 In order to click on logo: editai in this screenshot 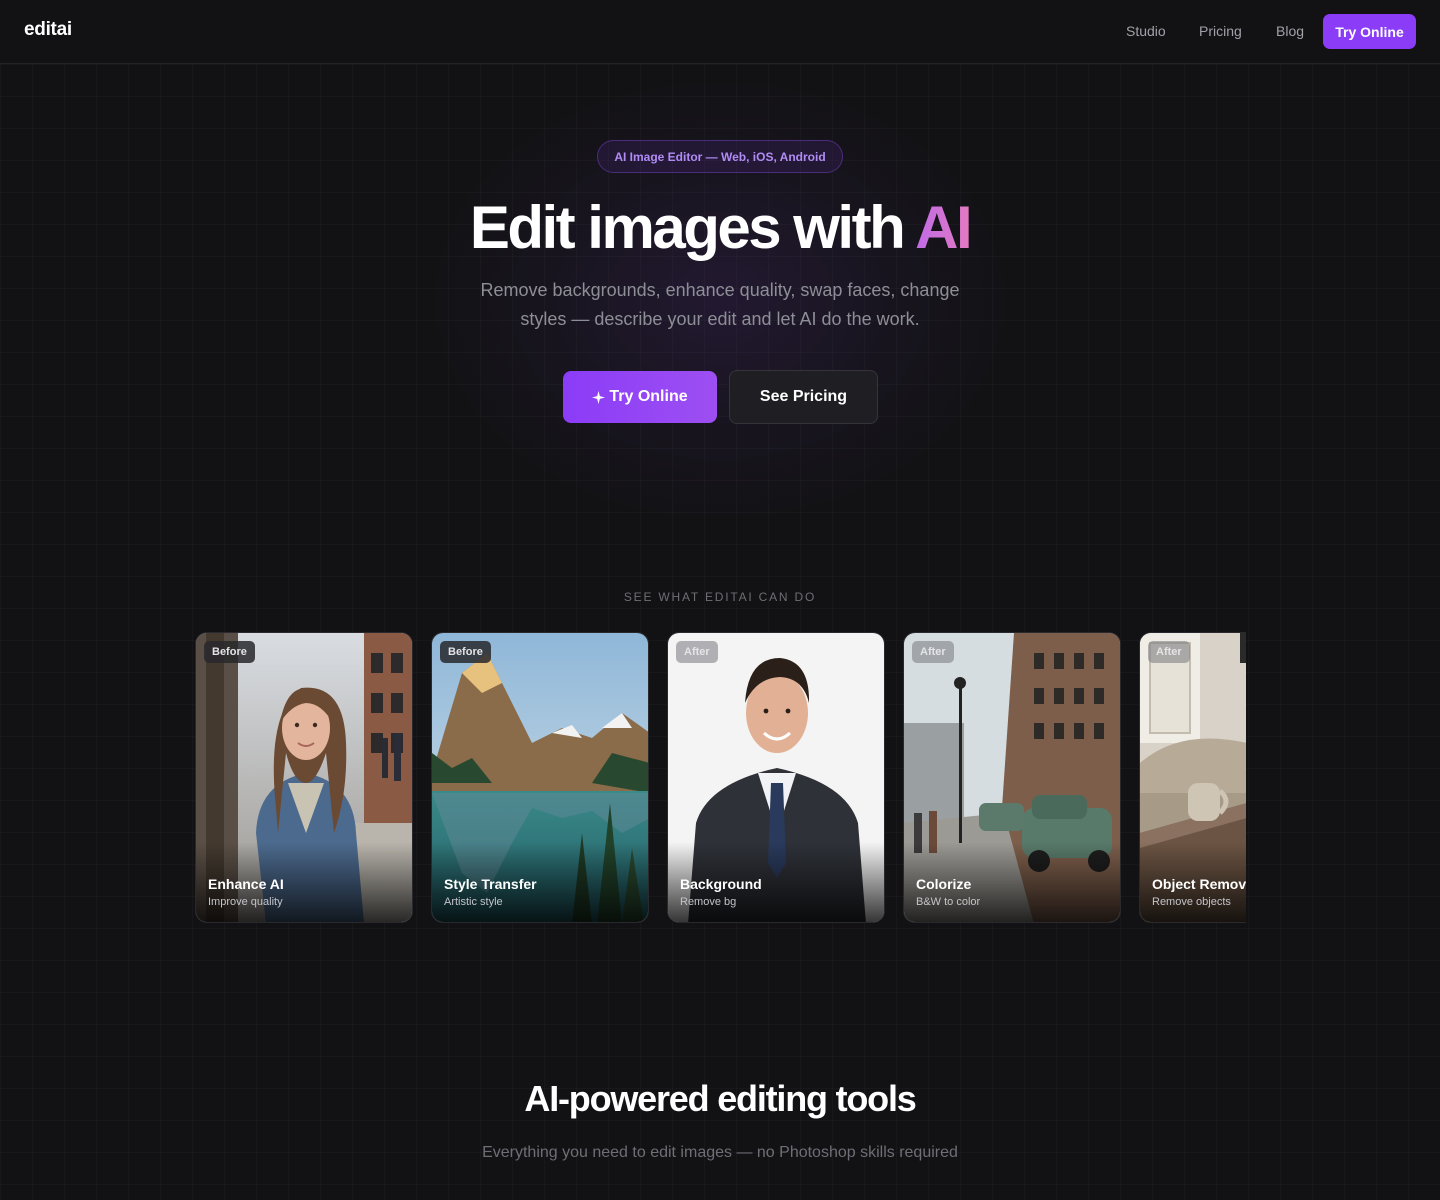, I will do `click(48, 30)`.